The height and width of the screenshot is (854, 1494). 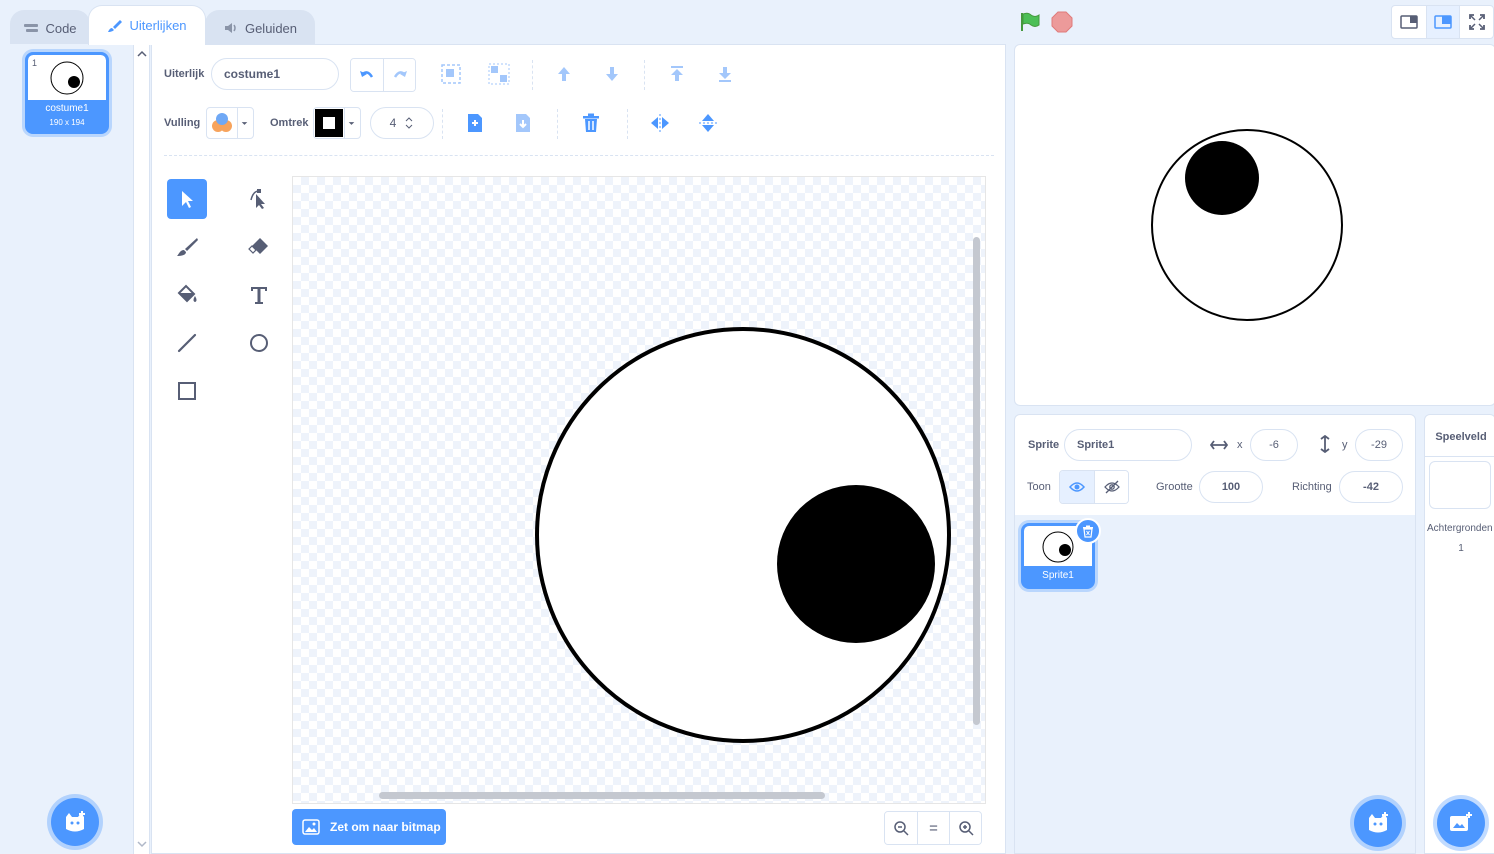 I want to click on fill-swatch-icon, so click(x=222, y=122).